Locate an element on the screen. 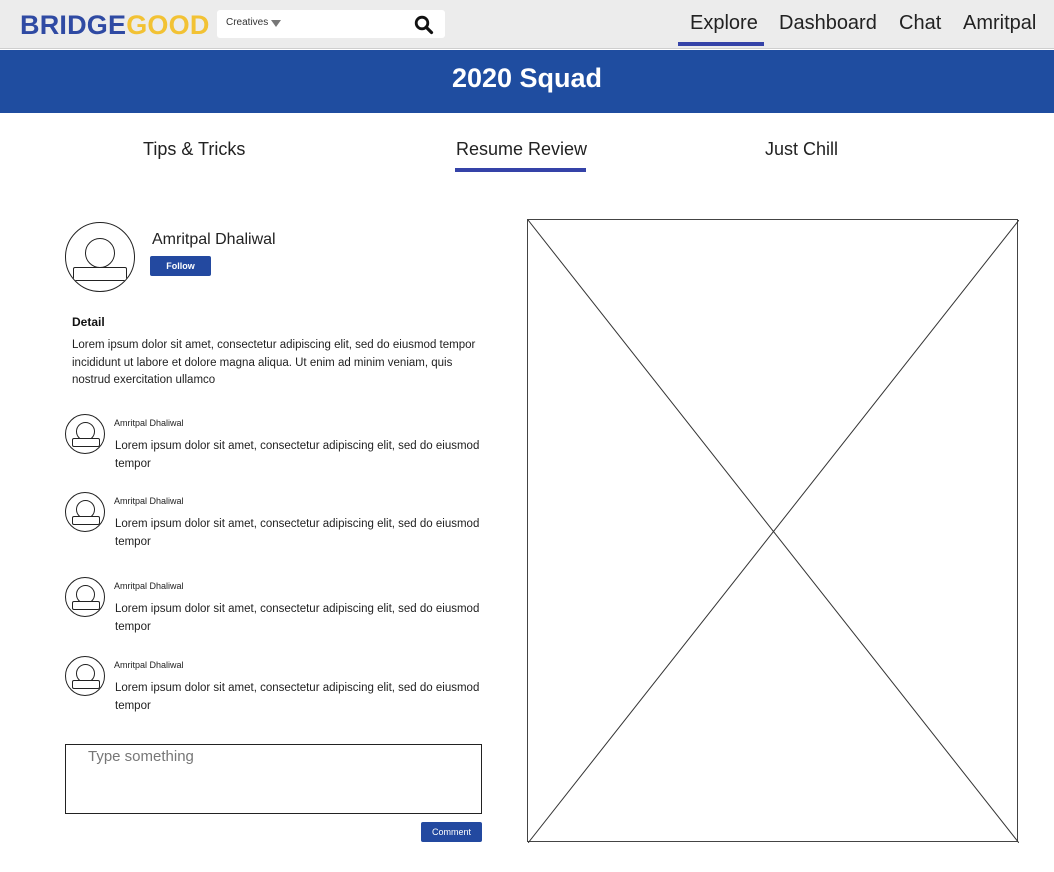 The height and width of the screenshot is (872, 1054). search-bar: Creatives is located at coordinates (331, 24).